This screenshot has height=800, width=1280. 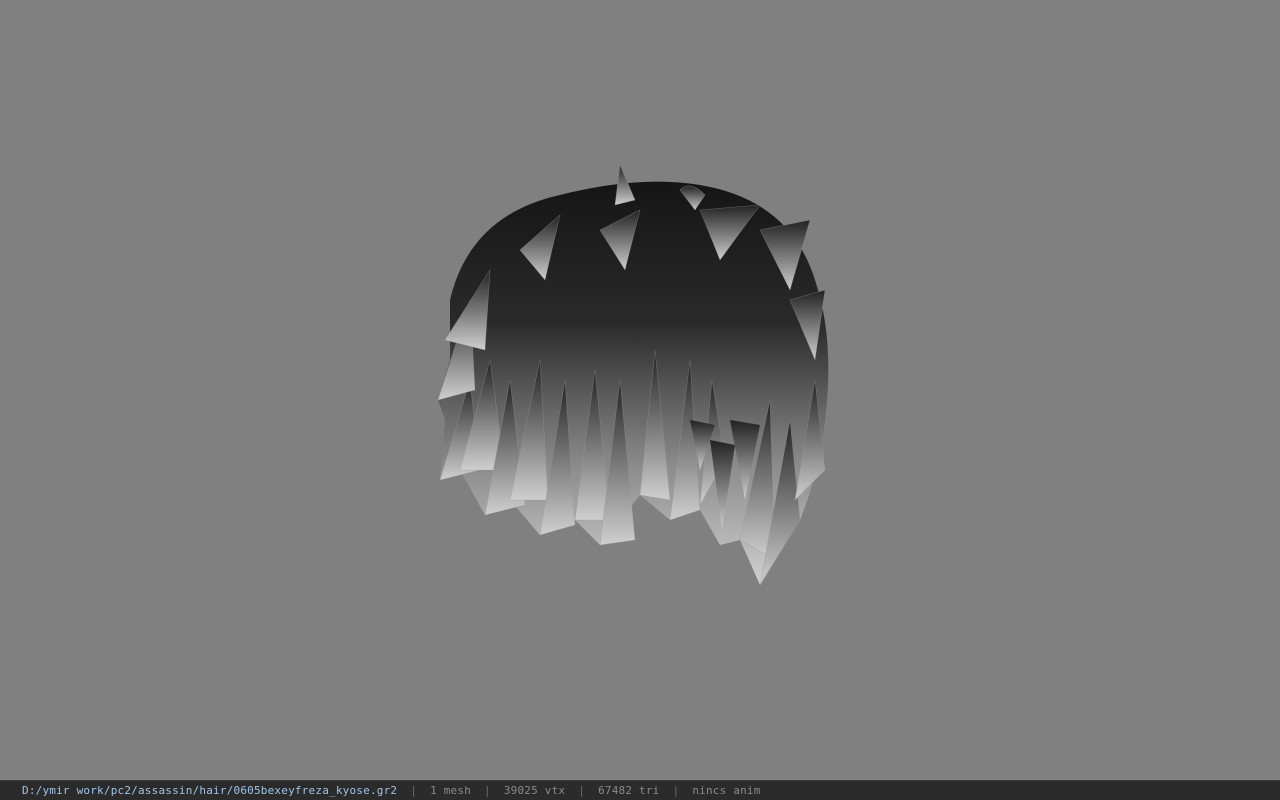 What do you see at coordinates (534, 790) in the screenshot?
I see `vertex-count: 39025 vtx` at bounding box center [534, 790].